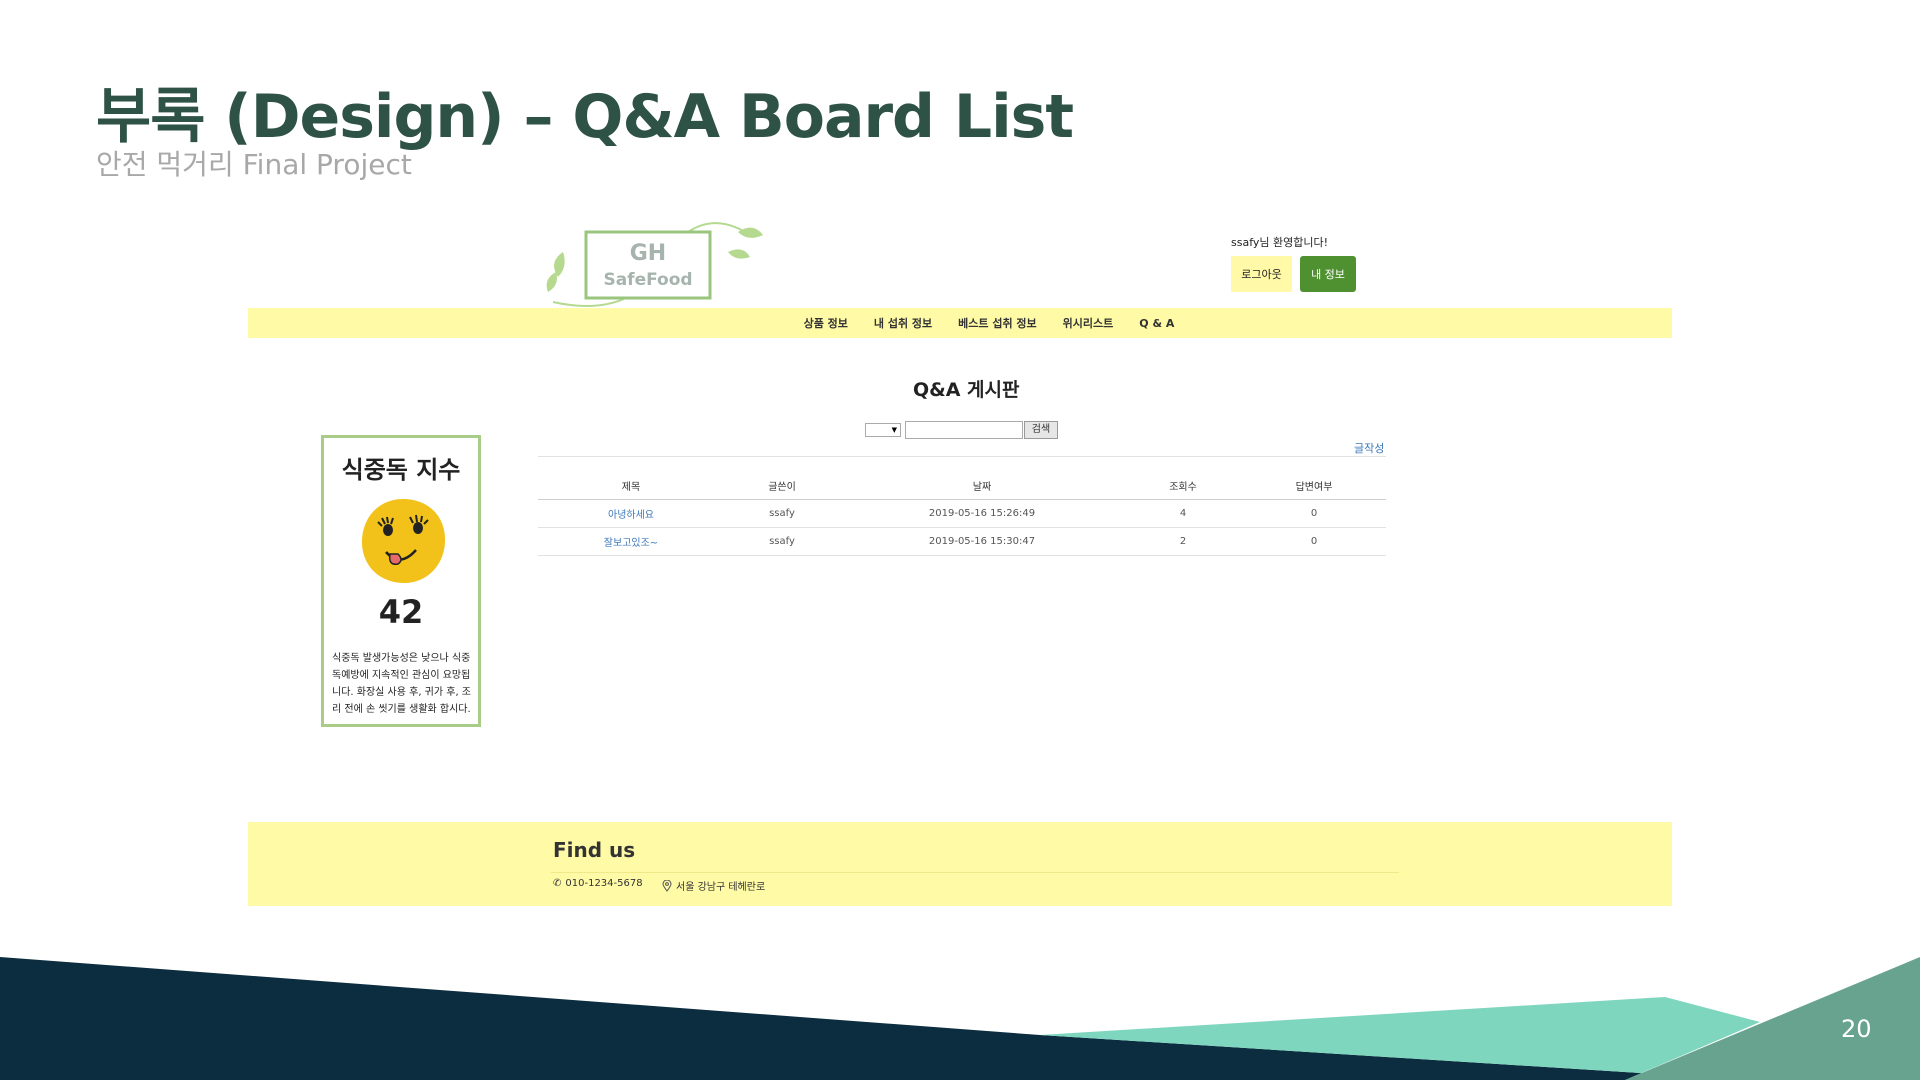 The image size is (1920, 1080). I want to click on table-row: 잘보고있조~ ssafy 2019-05-16 15:30:47 2 0, so click(962, 542).